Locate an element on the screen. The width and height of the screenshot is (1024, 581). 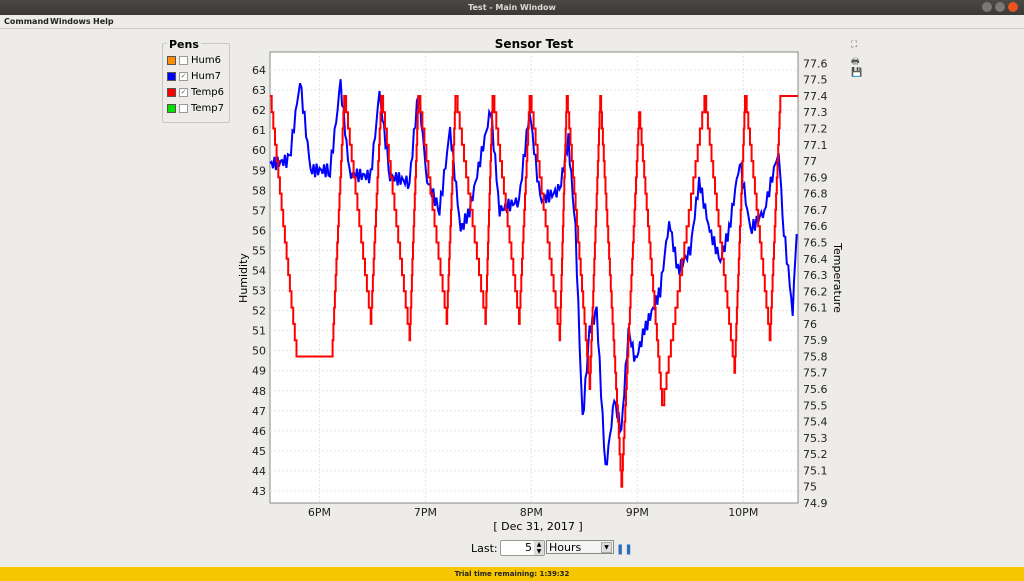
pause-icon: ❚❚ is located at coordinates (624, 549).